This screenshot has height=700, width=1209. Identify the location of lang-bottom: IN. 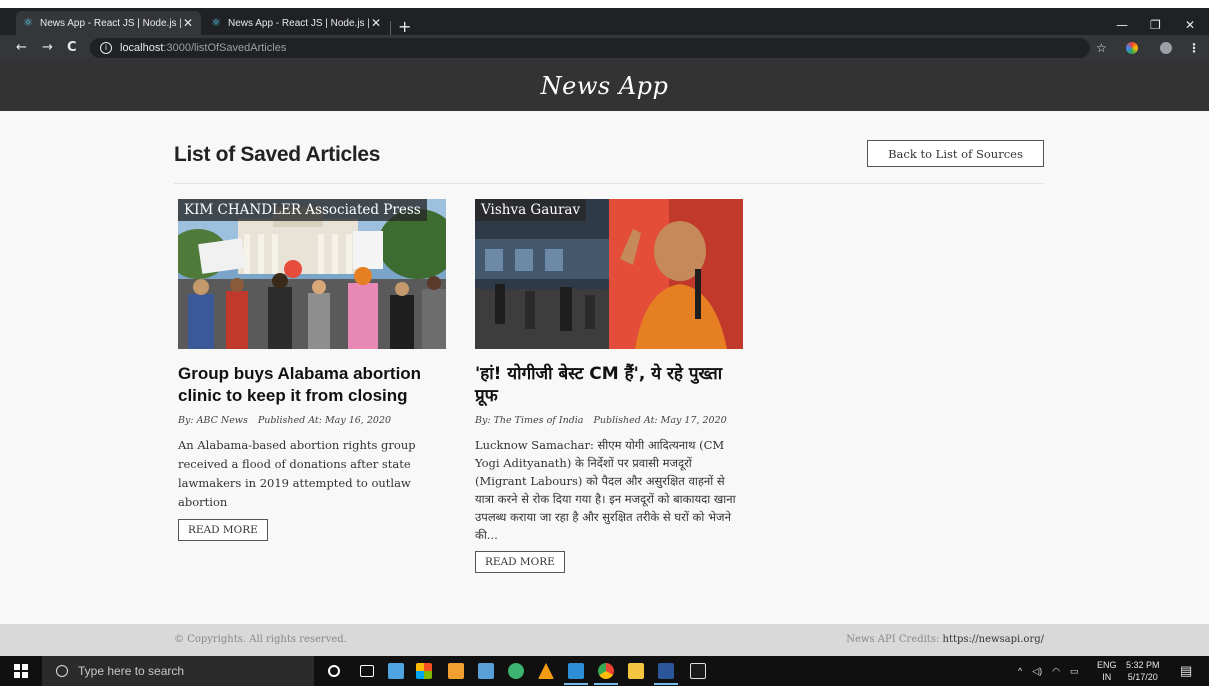
(1107, 677).